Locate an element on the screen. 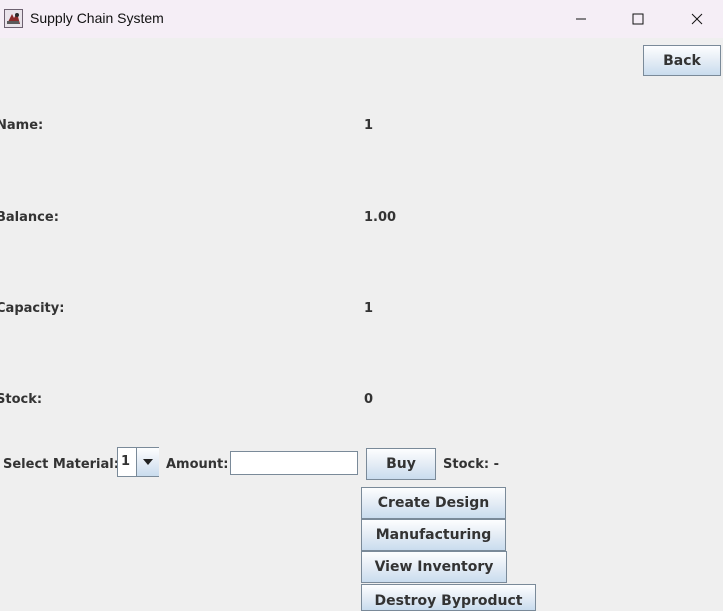 The height and width of the screenshot is (611, 723). minimize-icon is located at coordinates (581, 19).